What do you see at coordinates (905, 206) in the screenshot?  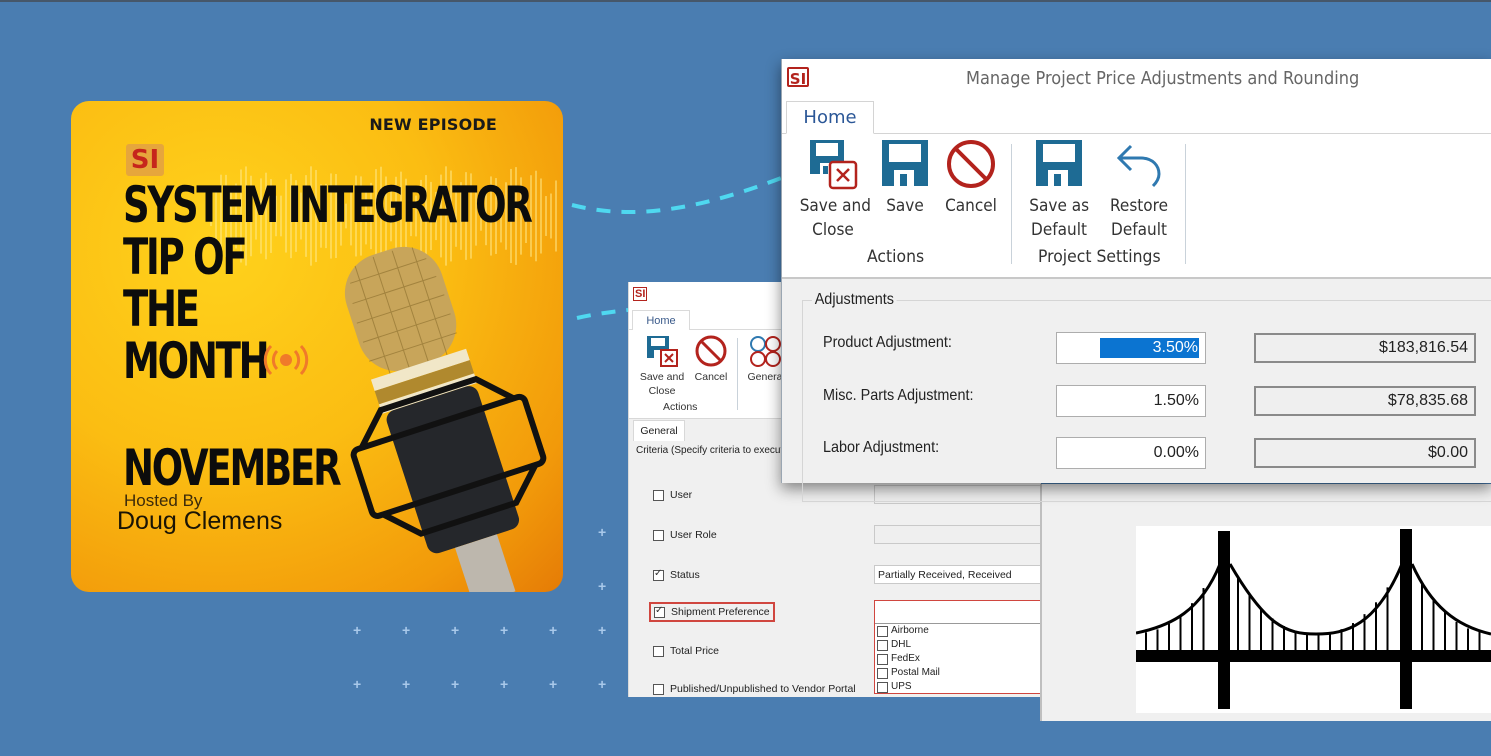 I see `save-label: Save` at bounding box center [905, 206].